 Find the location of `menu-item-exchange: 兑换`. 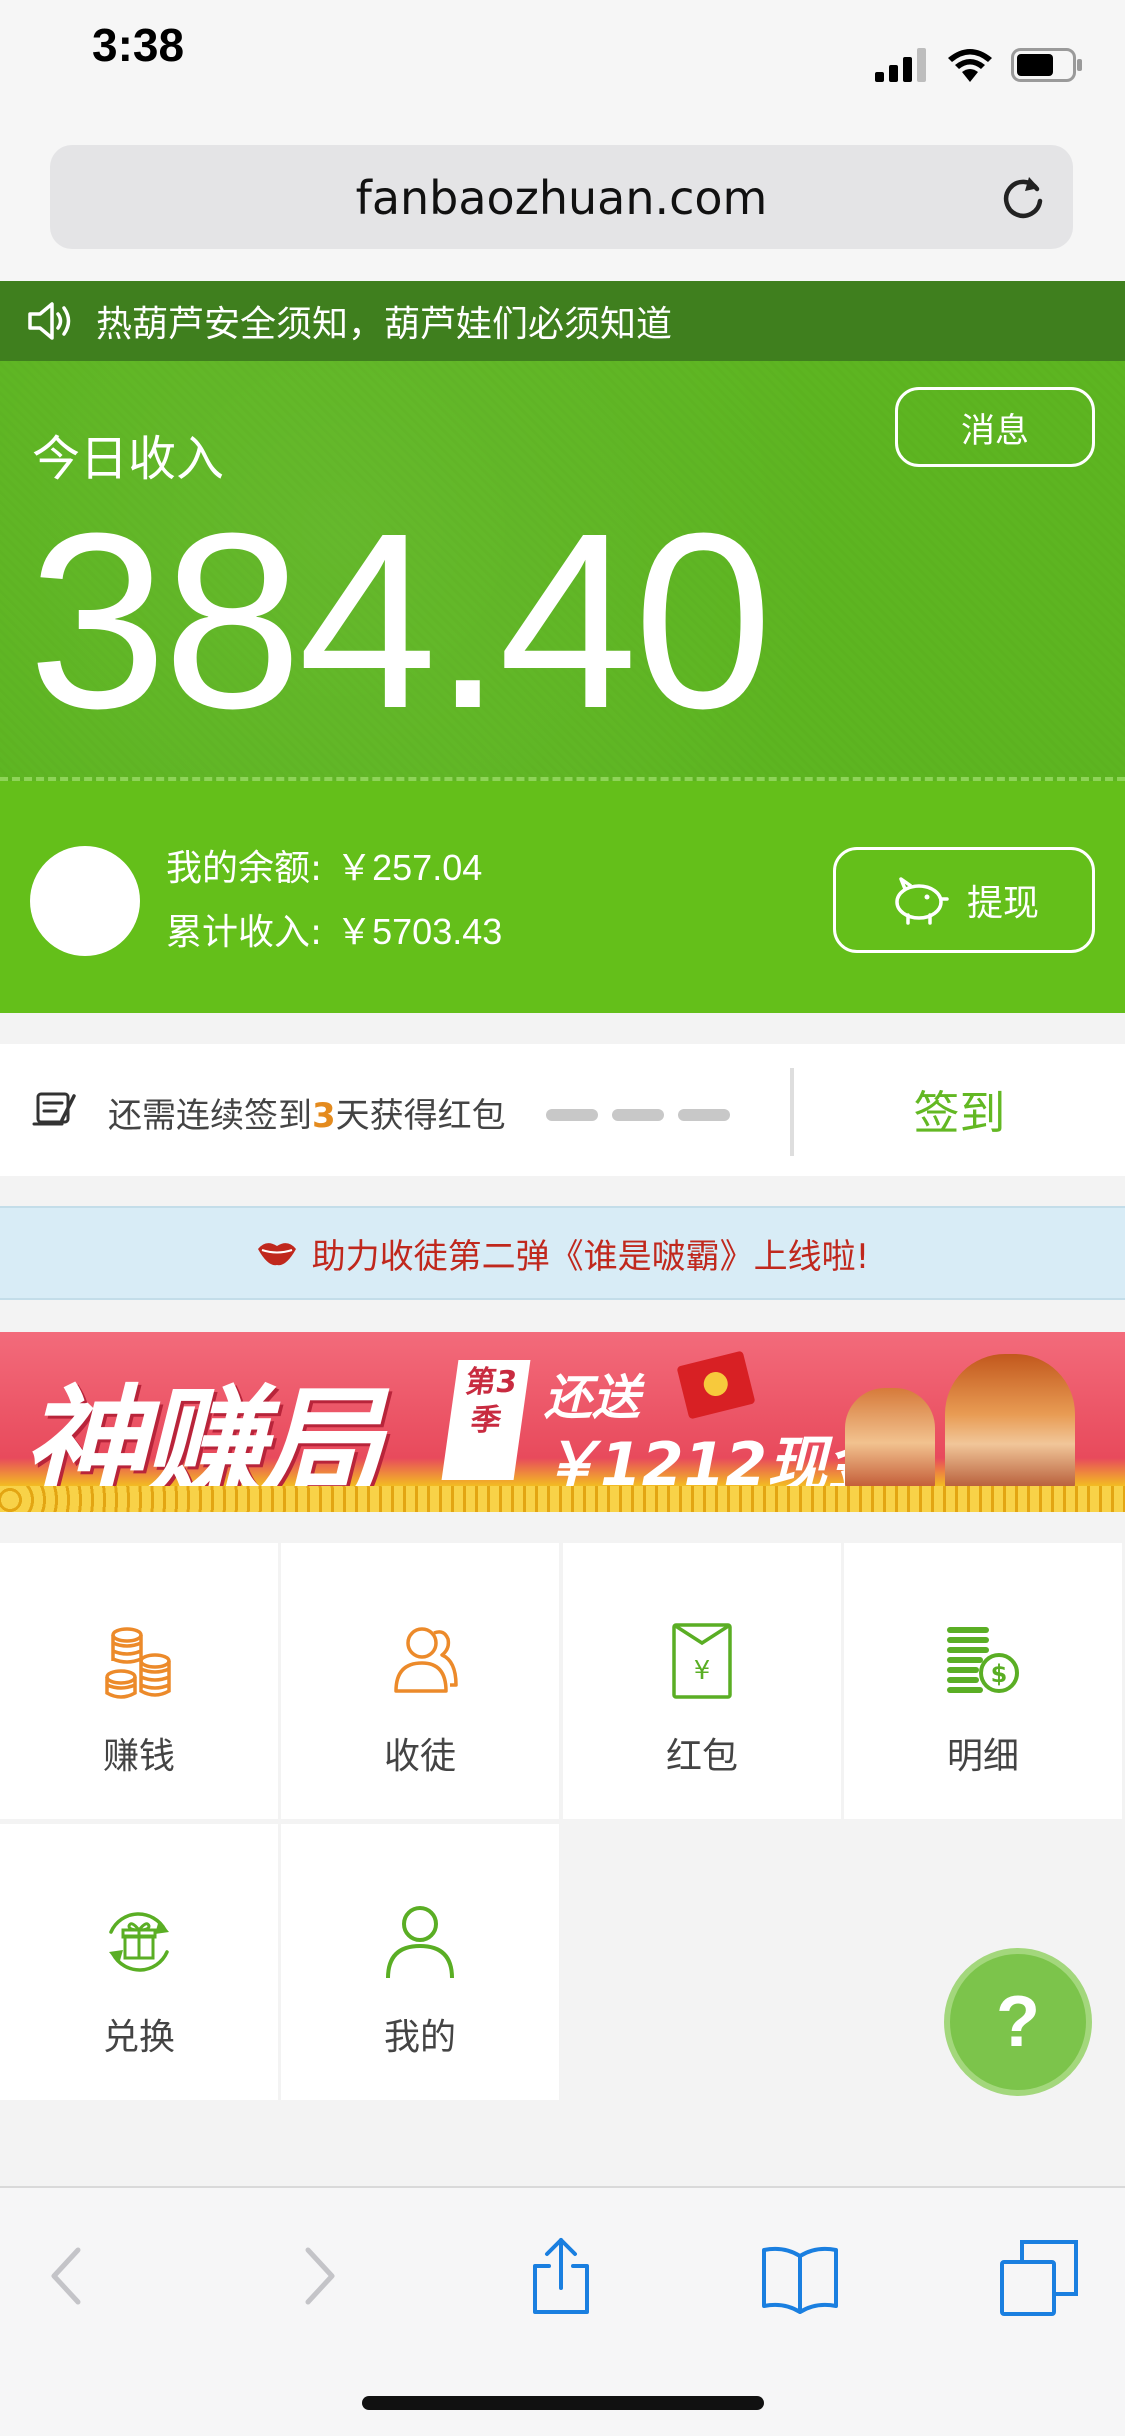

menu-item-exchange: 兑换 is located at coordinates (139, 1962).